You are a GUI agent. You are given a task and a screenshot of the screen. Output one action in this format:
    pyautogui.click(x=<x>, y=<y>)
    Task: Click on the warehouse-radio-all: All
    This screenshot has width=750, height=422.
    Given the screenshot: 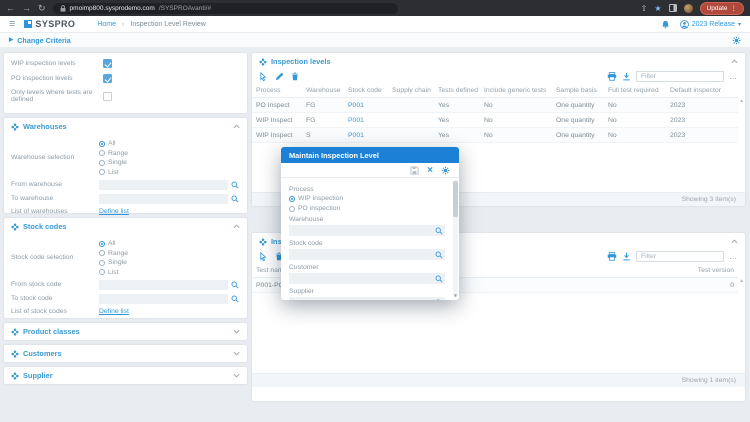 What is the action you would take?
    pyautogui.click(x=113, y=143)
    